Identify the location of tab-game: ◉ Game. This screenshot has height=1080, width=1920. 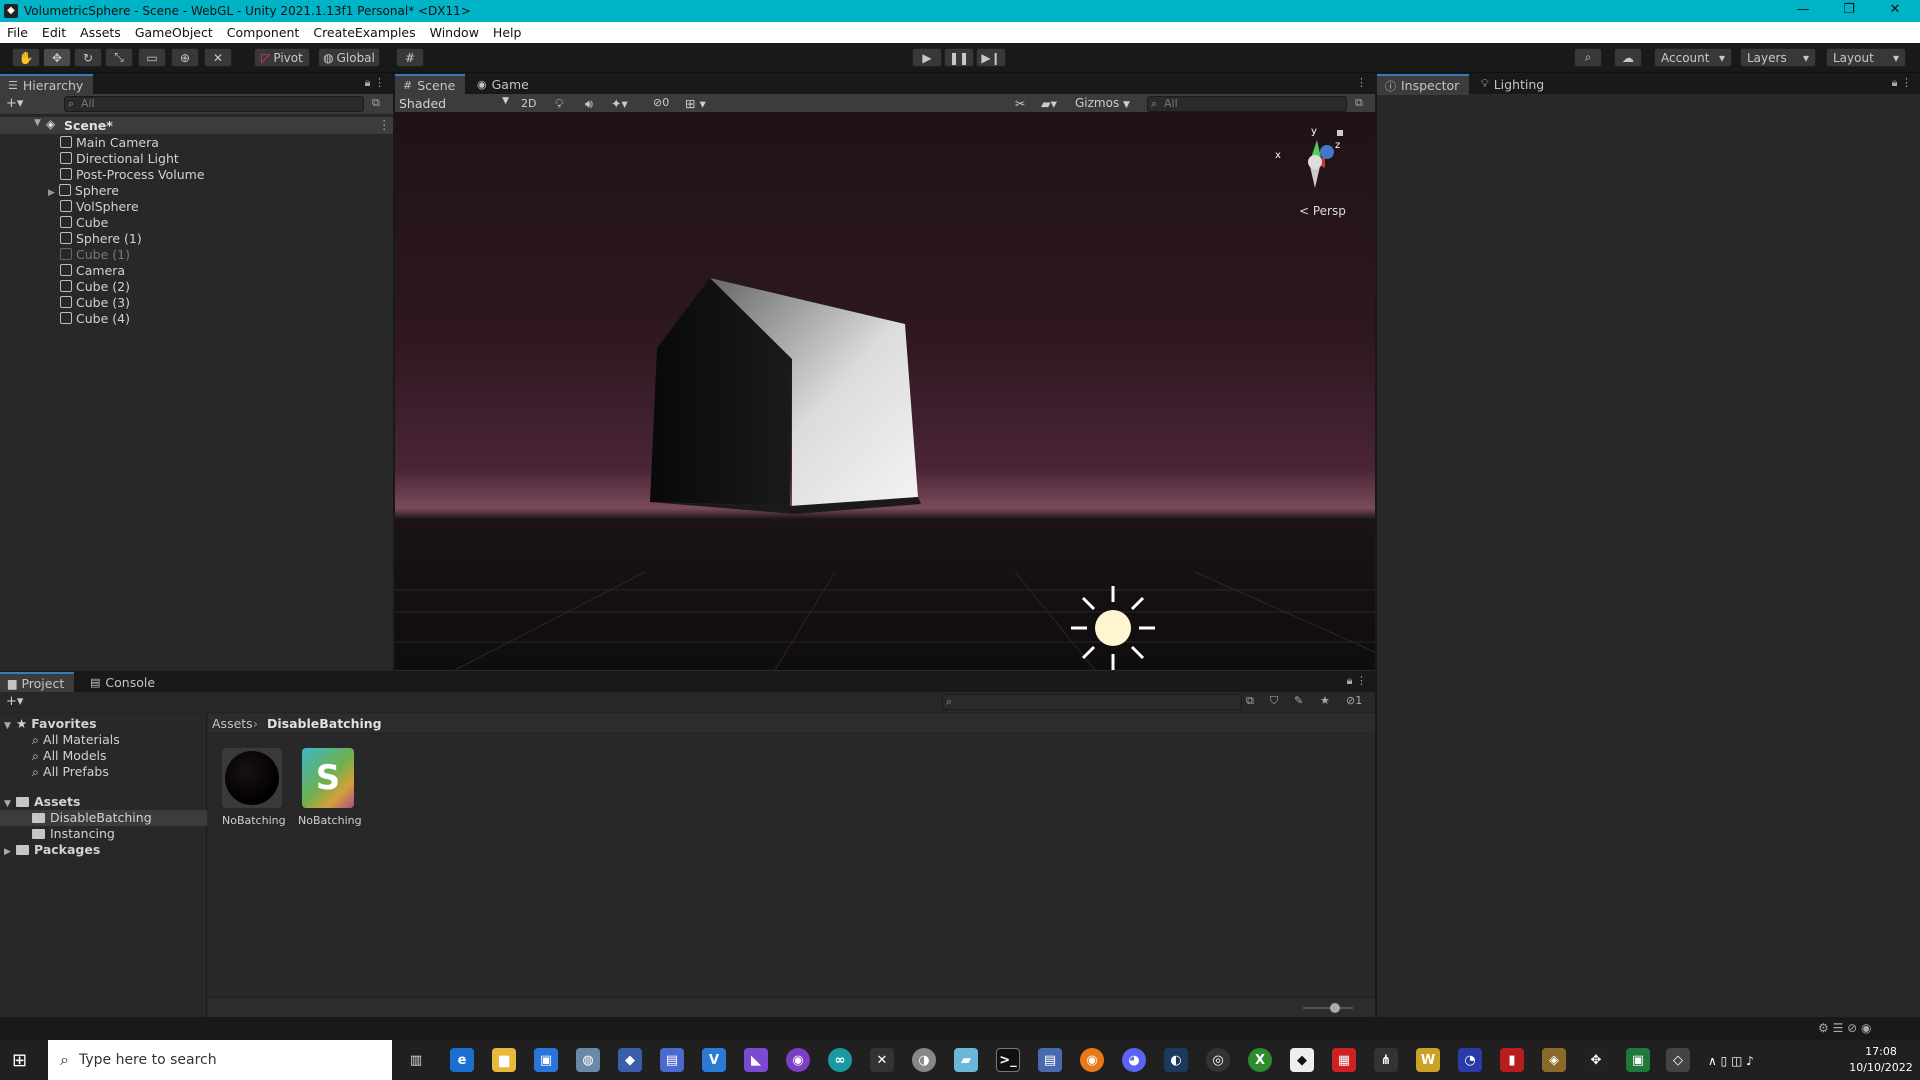
(504, 84).